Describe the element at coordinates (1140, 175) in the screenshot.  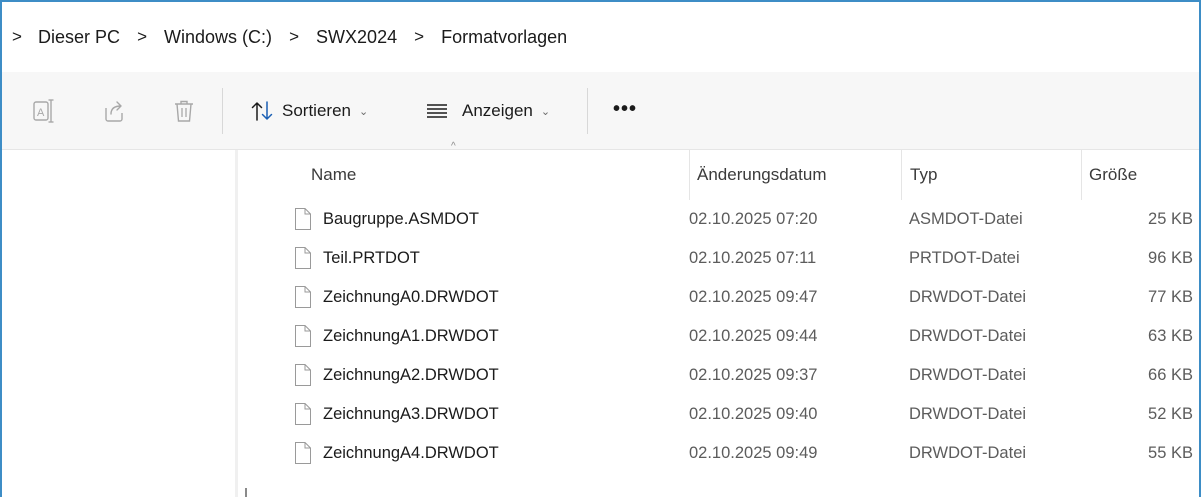
I see `column-header-size: Größe` at that location.